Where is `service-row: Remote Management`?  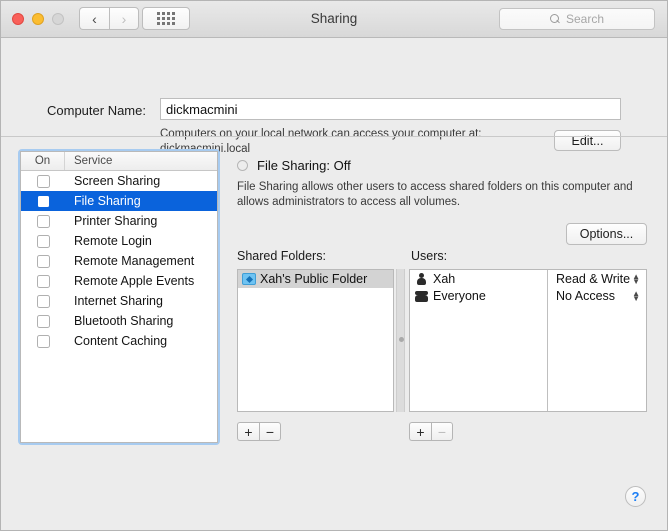
service-row: Remote Management is located at coordinates (119, 261).